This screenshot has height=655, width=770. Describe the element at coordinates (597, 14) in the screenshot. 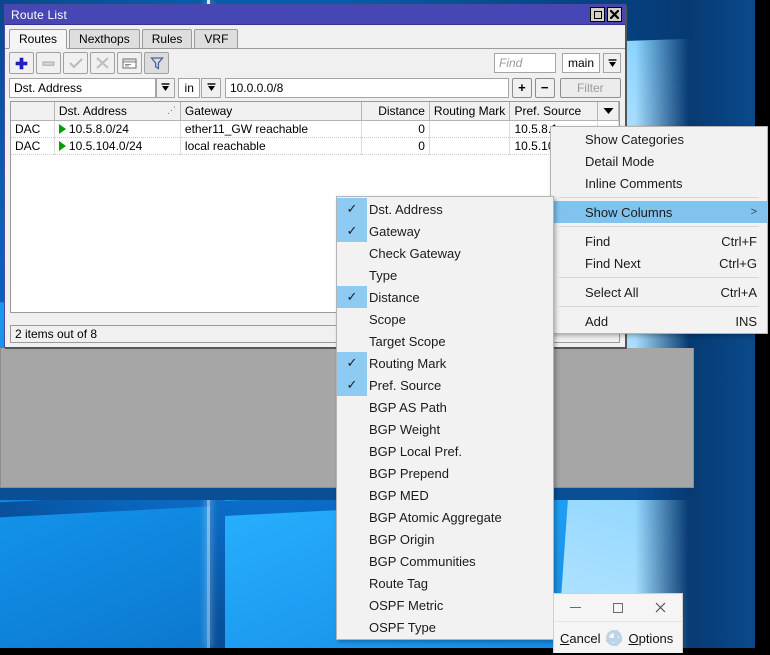

I see `maximize-button` at that location.